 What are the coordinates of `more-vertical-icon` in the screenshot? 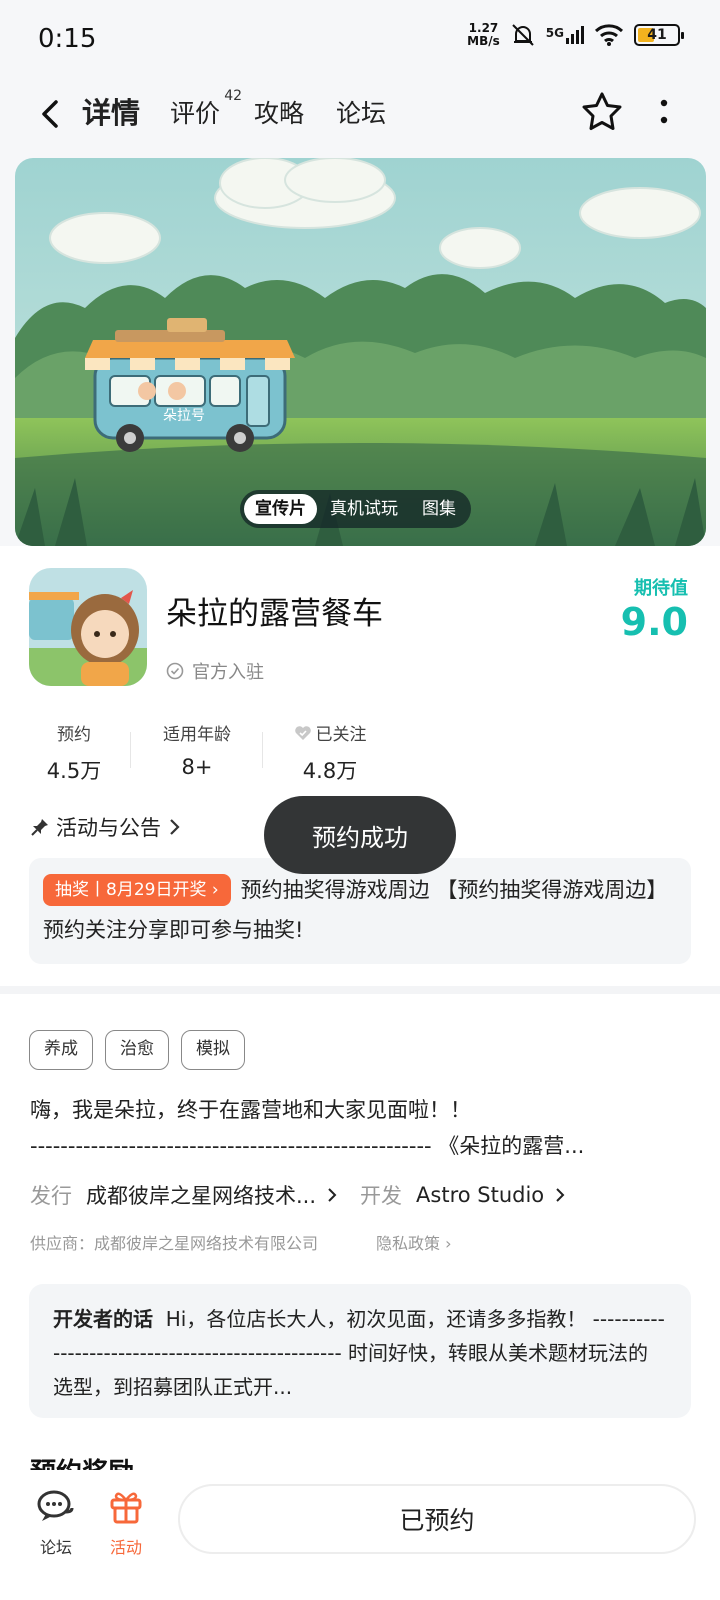 It's located at (664, 111).